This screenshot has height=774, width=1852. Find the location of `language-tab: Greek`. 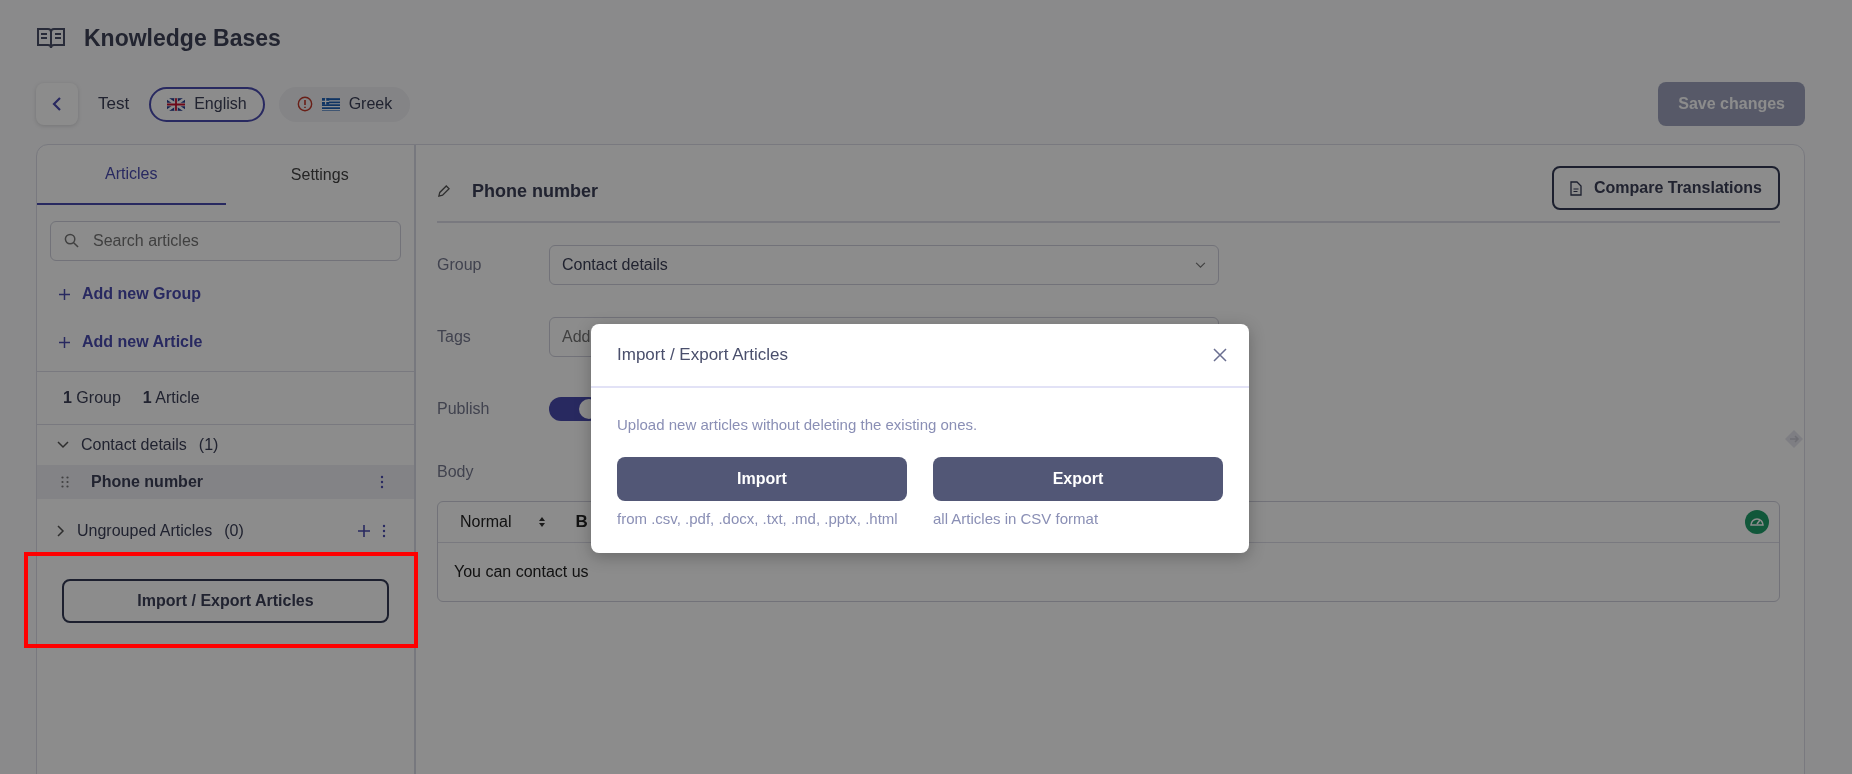

language-tab: Greek is located at coordinates (344, 104).